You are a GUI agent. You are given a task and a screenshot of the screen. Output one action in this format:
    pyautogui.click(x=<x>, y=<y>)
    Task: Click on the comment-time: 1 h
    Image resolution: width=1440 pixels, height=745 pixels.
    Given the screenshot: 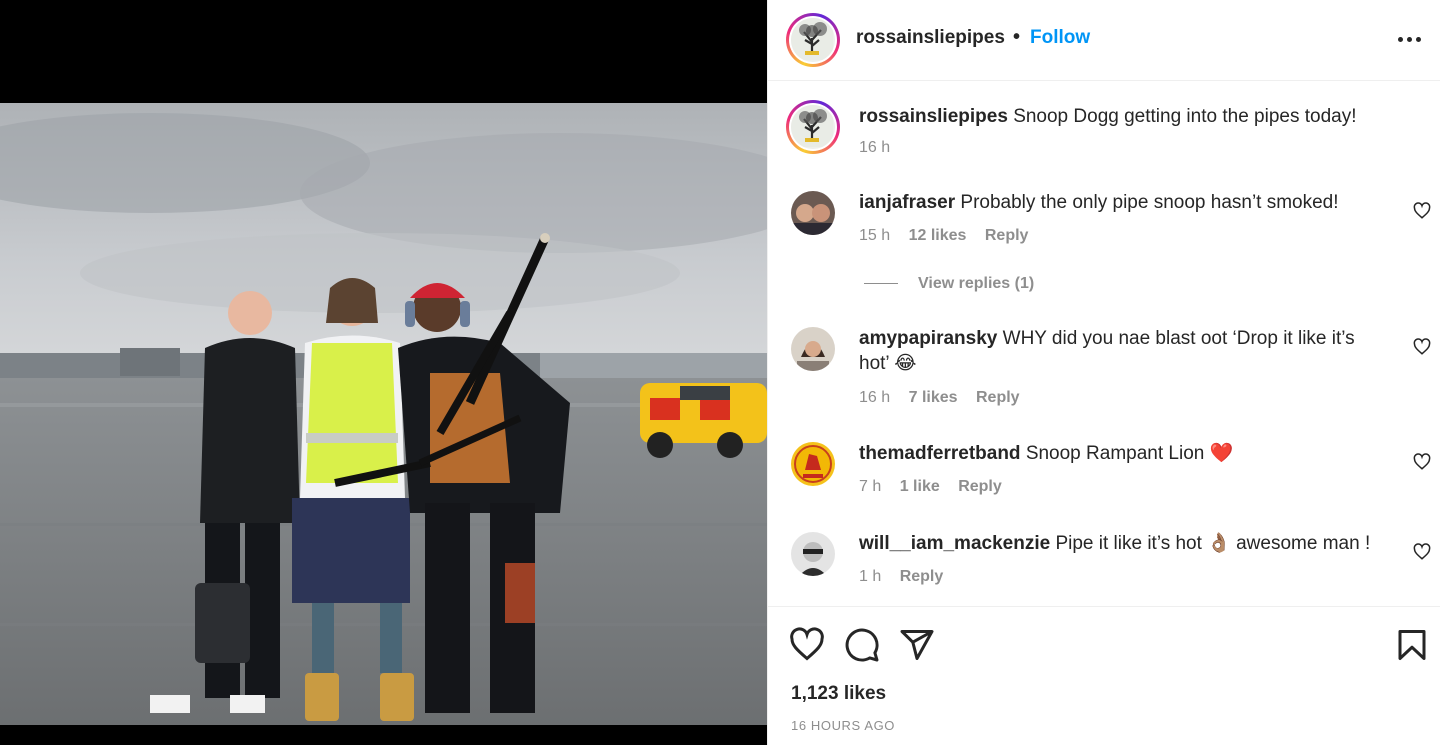 What is the action you would take?
    pyautogui.click(x=870, y=576)
    